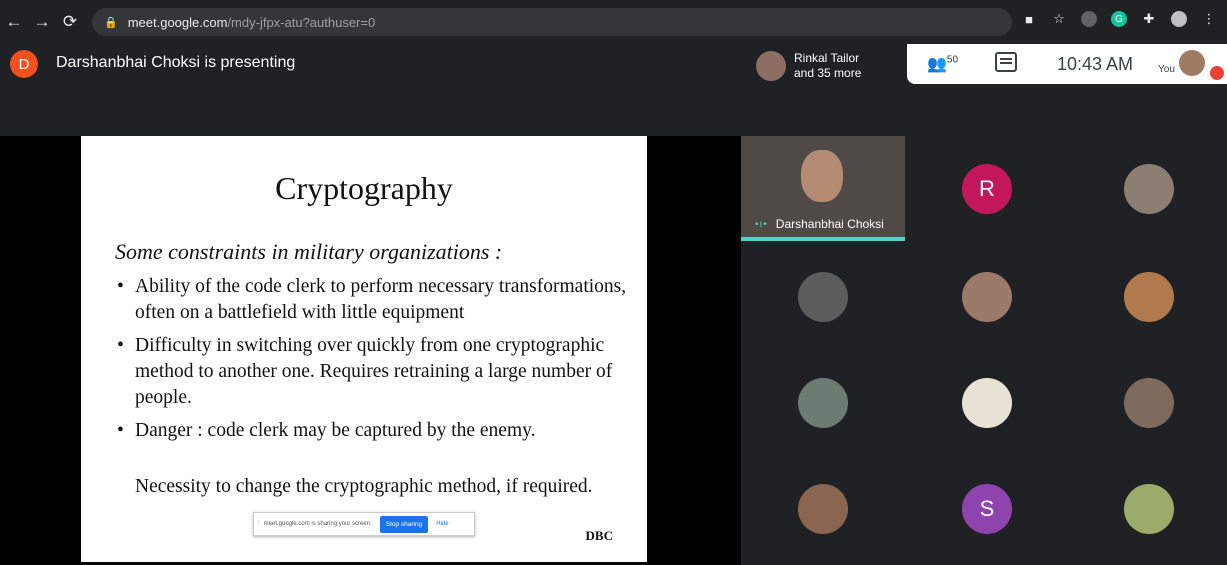 The width and height of the screenshot is (1227, 565). Describe the element at coordinates (404, 524) in the screenshot. I see `stop-sharing-button: Stop sharing` at that location.